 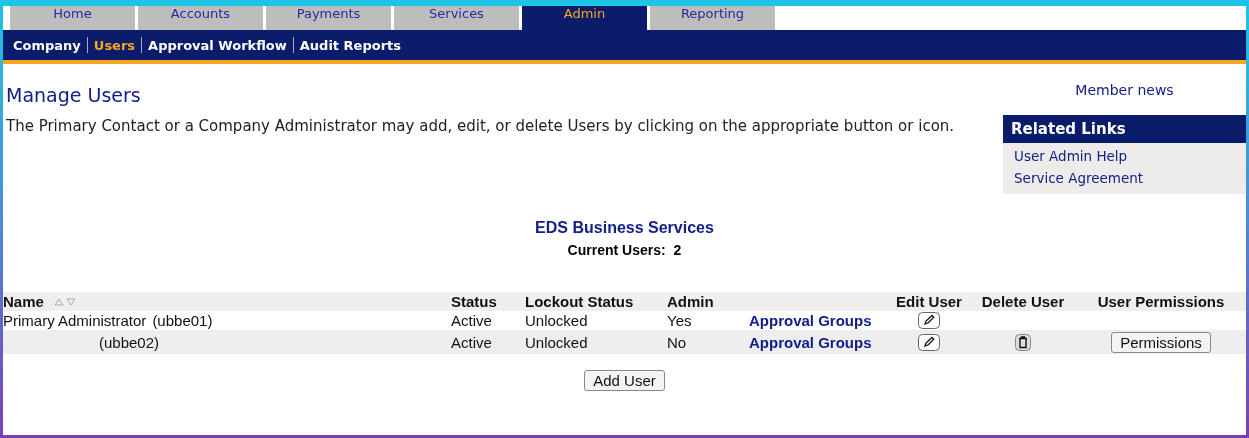 What do you see at coordinates (114, 45) in the screenshot?
I see `subnav-link: Users` at bounding box center [114, 45].